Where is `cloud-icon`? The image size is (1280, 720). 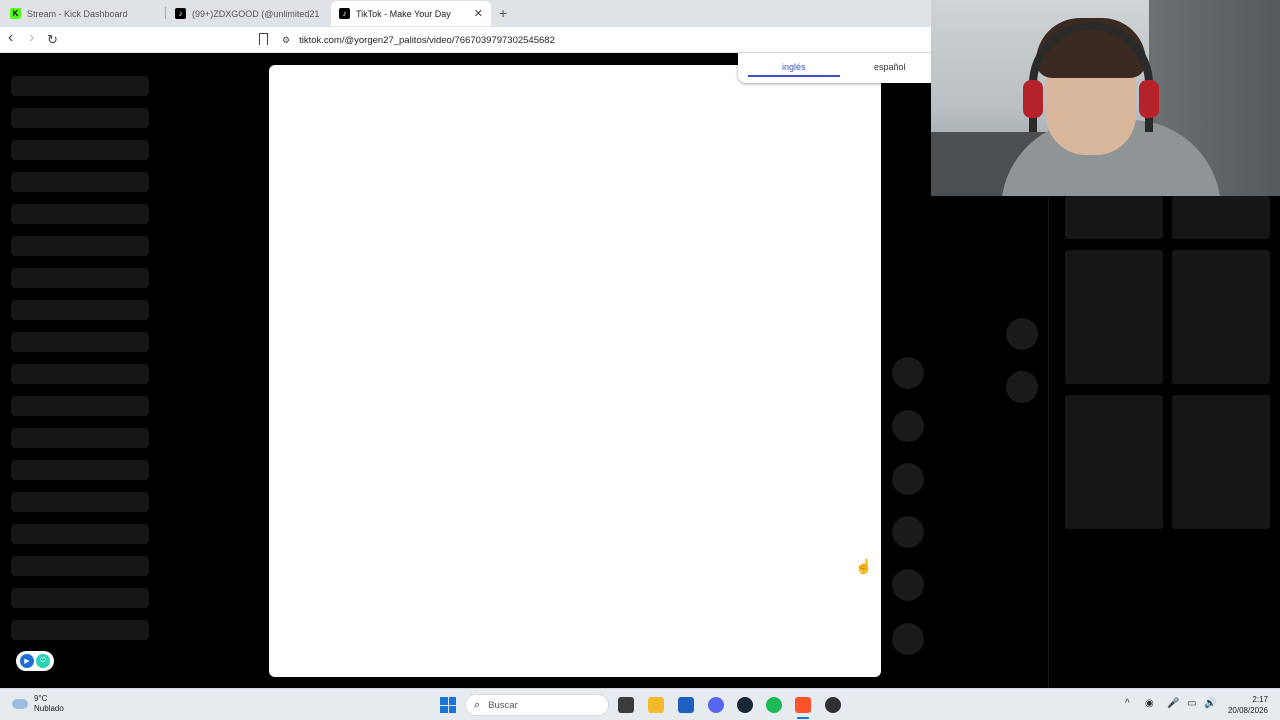
cloud-icon is located at coordinates (20, 704).